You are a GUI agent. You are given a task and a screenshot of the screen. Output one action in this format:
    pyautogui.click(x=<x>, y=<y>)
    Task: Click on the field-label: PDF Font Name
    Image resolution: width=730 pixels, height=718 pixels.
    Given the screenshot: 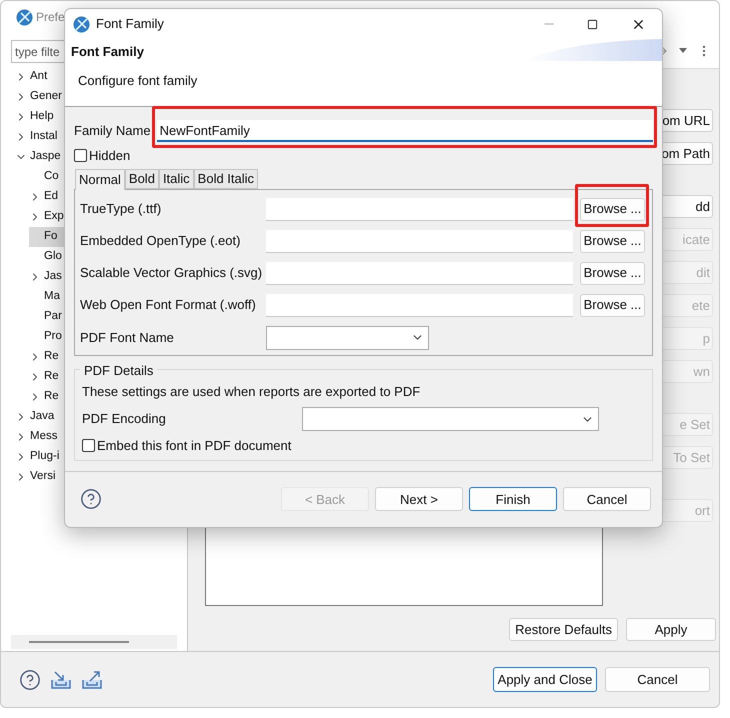 What is the action you would take?
    pyautogui.click(x=127, y=337)
    